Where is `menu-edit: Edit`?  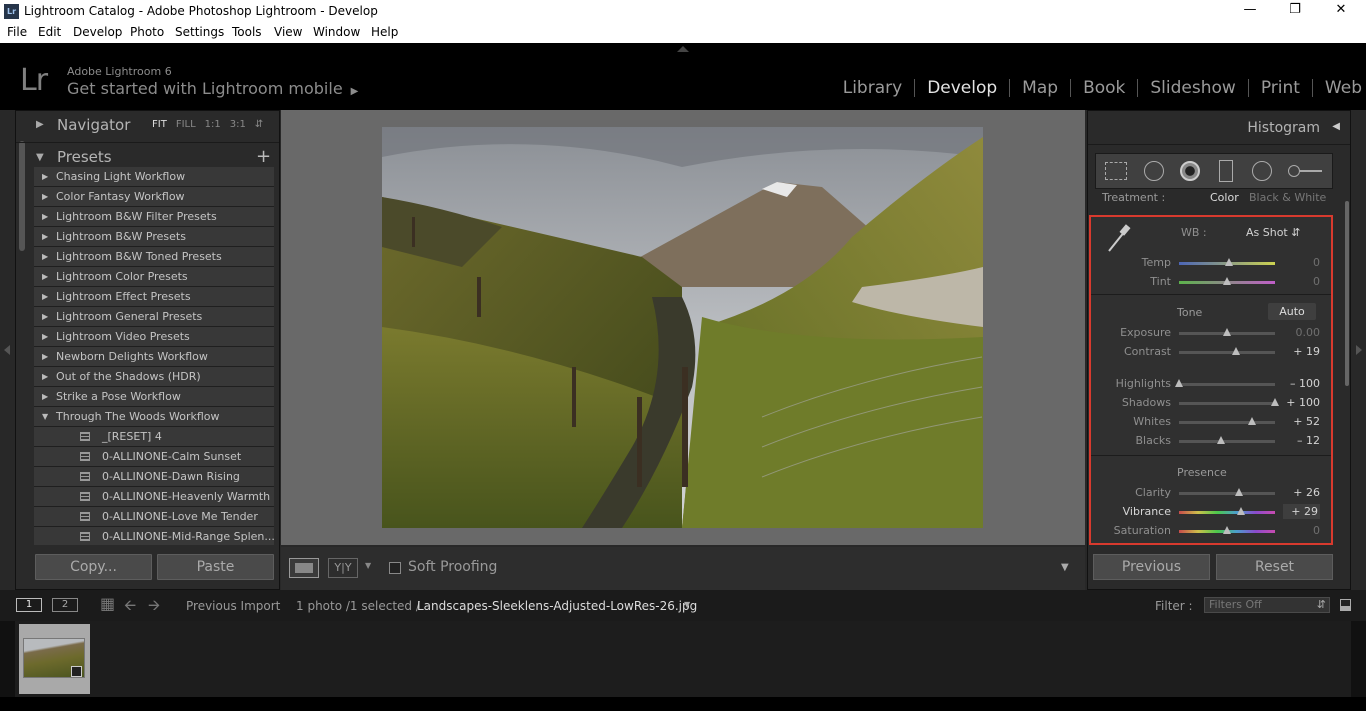
menu-edit: Edit is located at coordinates (49, 32).